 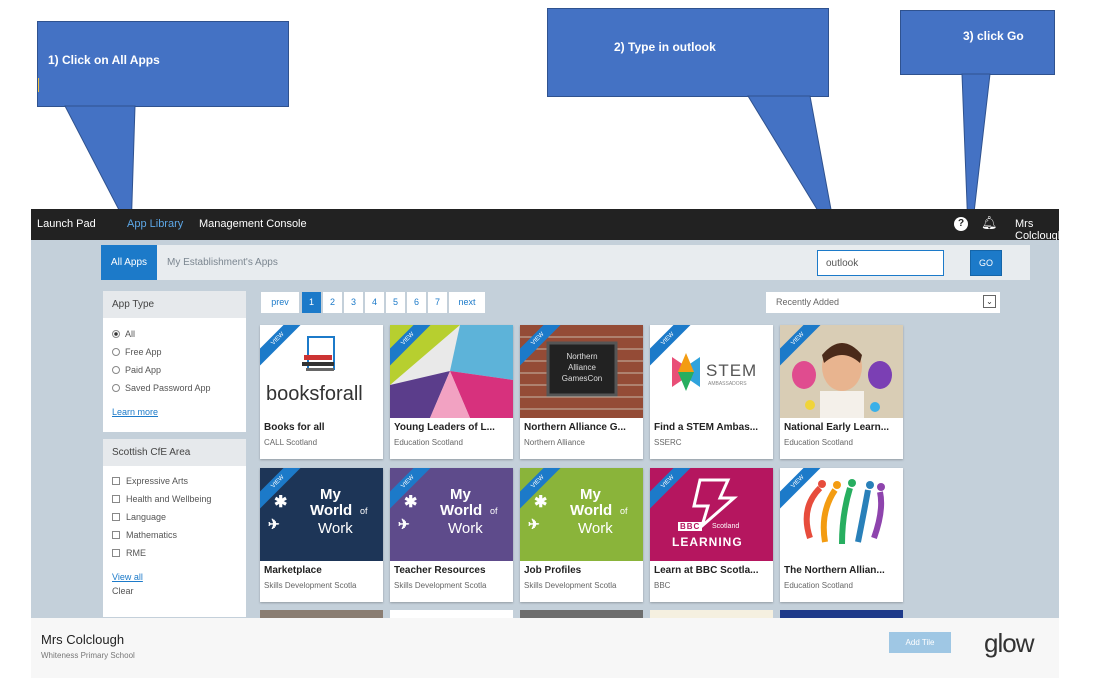 What do you see at coordinates (66, 224) in the screenshot?
I see `nav-launch-pad: Launch Pad` at bounding box center [66, 224].